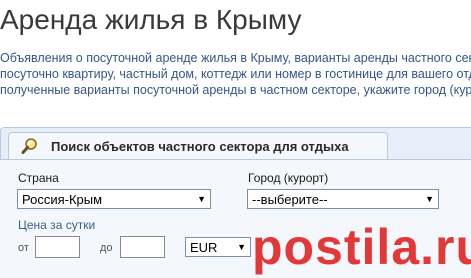  I want to click on country-select-value: Россия-Крым, so click(62, 199).